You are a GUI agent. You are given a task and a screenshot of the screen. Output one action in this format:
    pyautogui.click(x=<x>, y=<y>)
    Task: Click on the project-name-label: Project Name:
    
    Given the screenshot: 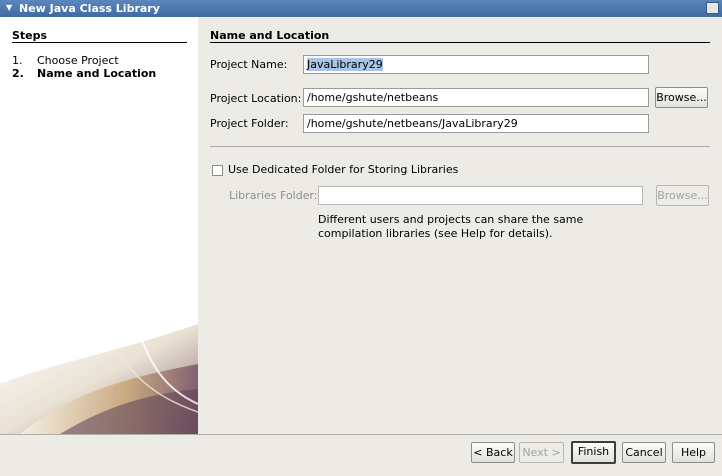 What is the action you would take?
    pyautogui.click(x=249, y=64)
    